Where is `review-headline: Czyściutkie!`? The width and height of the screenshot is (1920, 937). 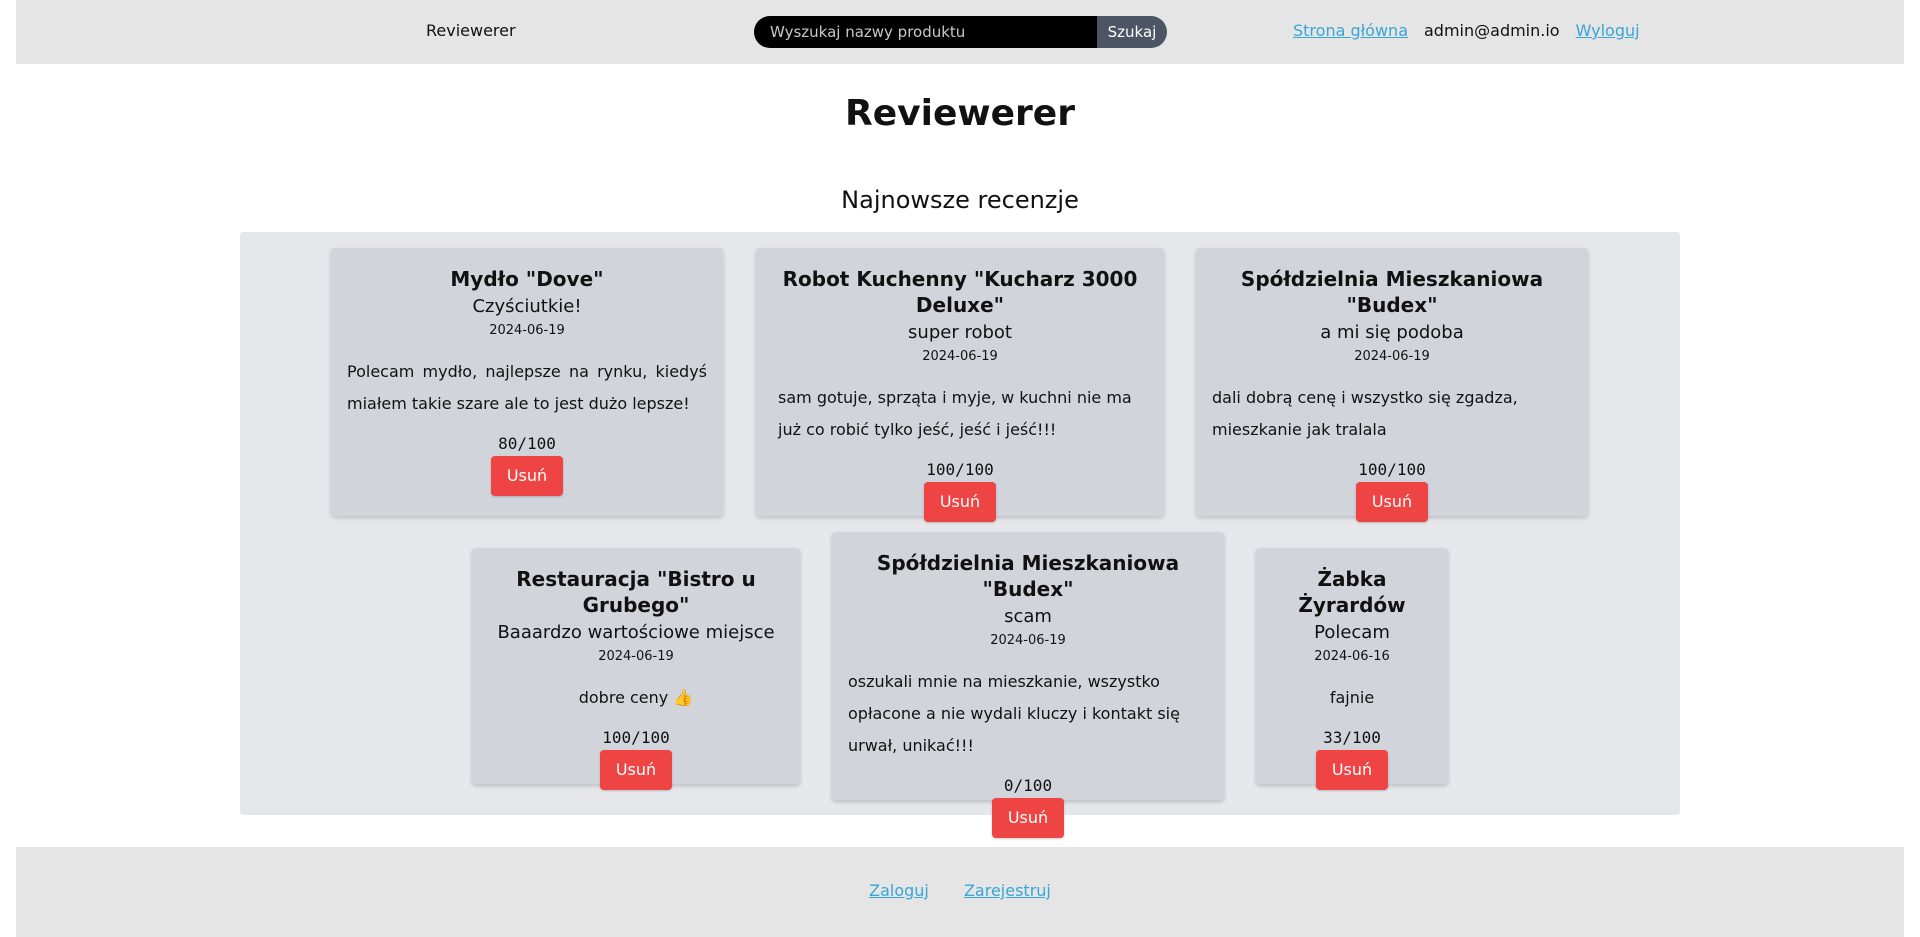 review-headline: Czyściutkie! is located at coordinates (527, 306).